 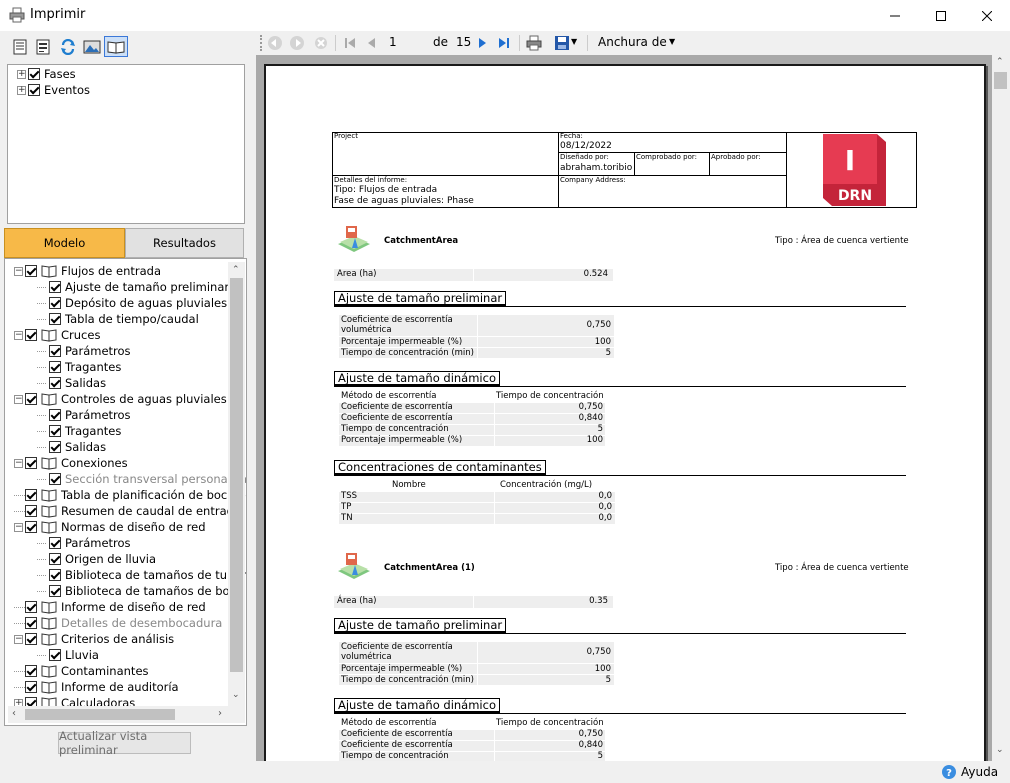 What do you see at coordinates (64, 243) in the screenshot?
I see `tab-modelo: Modelo` at bounding box center [64, 243].